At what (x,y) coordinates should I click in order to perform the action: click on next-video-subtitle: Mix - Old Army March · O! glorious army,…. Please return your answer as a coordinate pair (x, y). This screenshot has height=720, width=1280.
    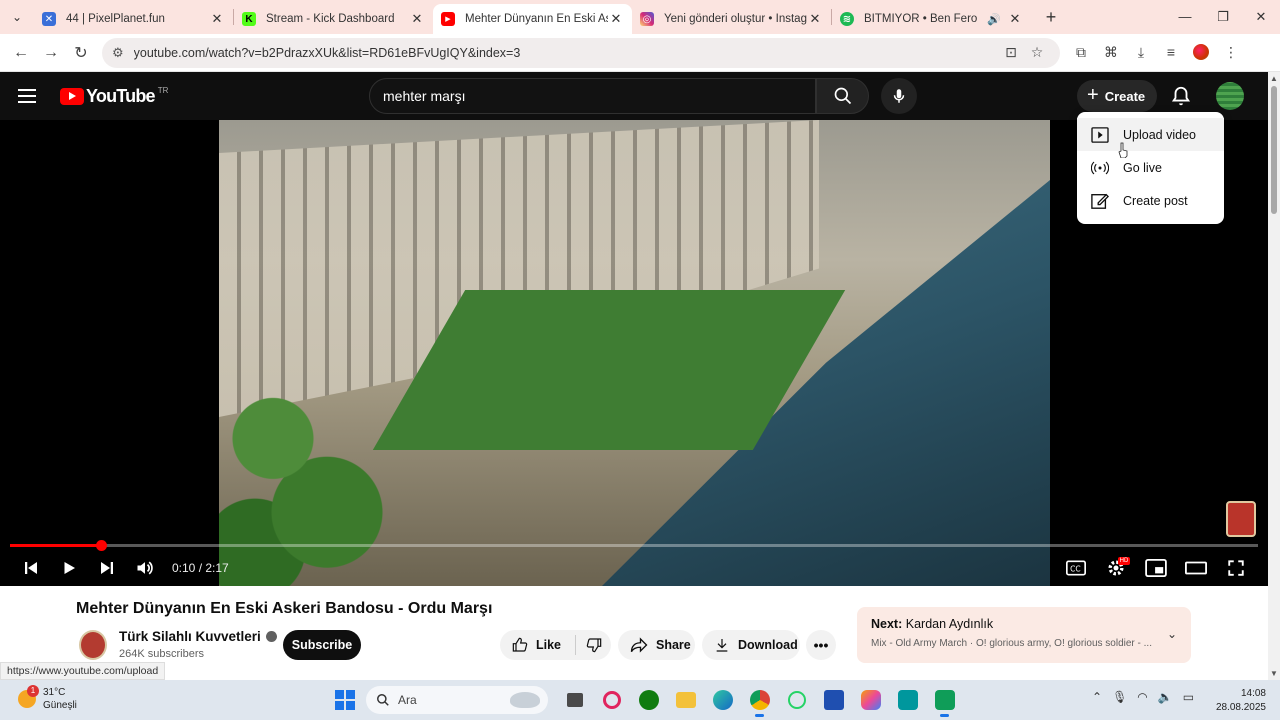
    Looking at the image, I should click on (1011, 643).